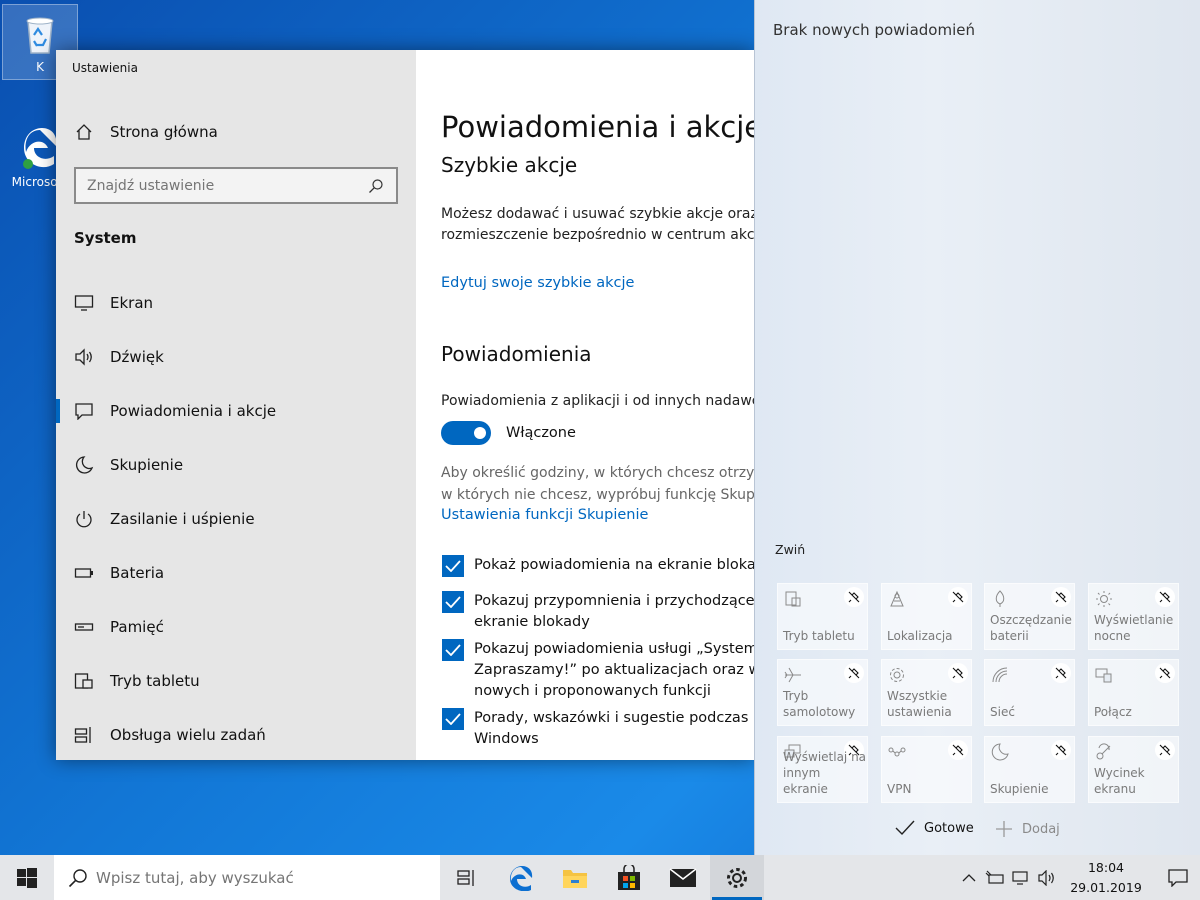 The image size is (1200, 900). I want to click on quick-tile-focus: Skupienie, so click(1029, 769).